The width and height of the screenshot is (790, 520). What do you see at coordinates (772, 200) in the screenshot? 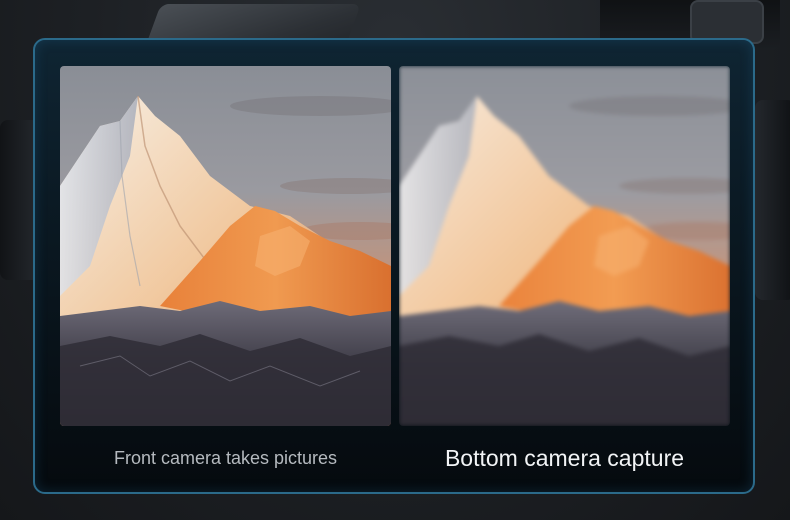
I see `background-device-shape` at bounding box center [772, 200].